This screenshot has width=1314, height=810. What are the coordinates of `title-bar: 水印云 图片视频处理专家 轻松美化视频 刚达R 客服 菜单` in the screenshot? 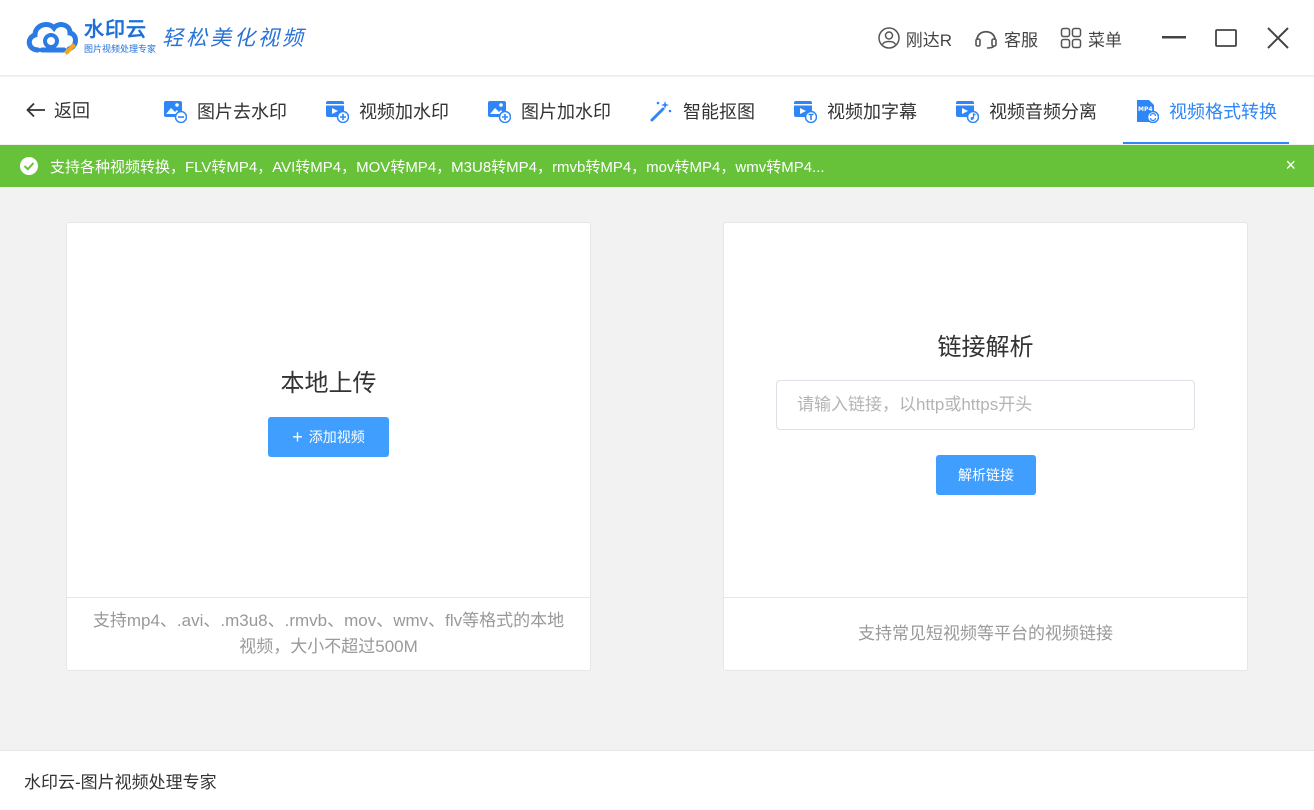 It's located at (657, 38).